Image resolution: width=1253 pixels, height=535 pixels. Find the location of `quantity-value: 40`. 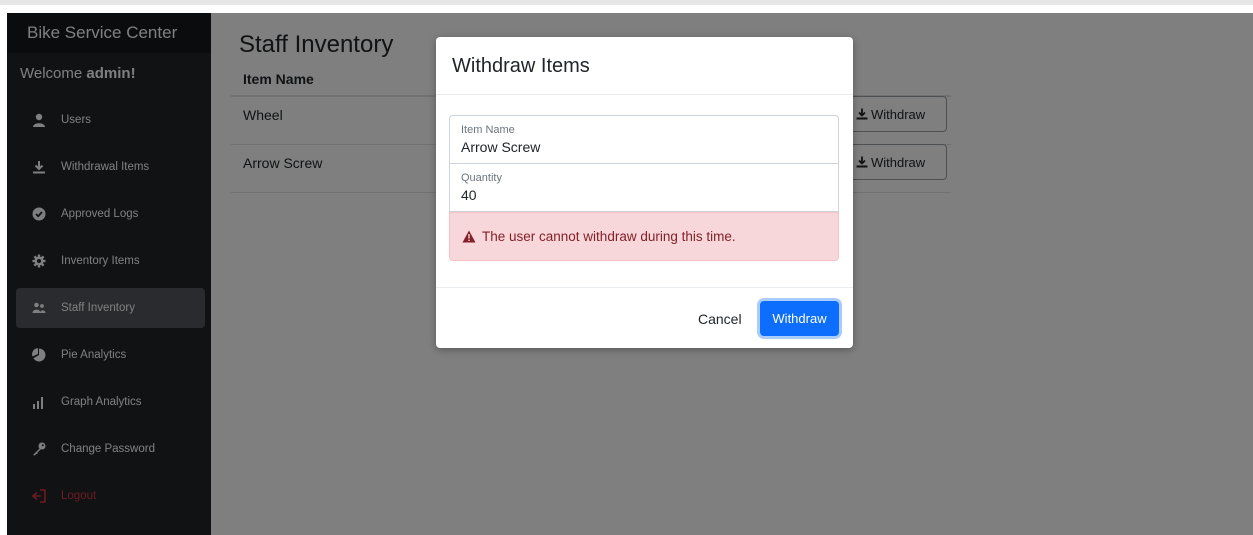

quantity-value: 40 is located at coordinates (469, 195).